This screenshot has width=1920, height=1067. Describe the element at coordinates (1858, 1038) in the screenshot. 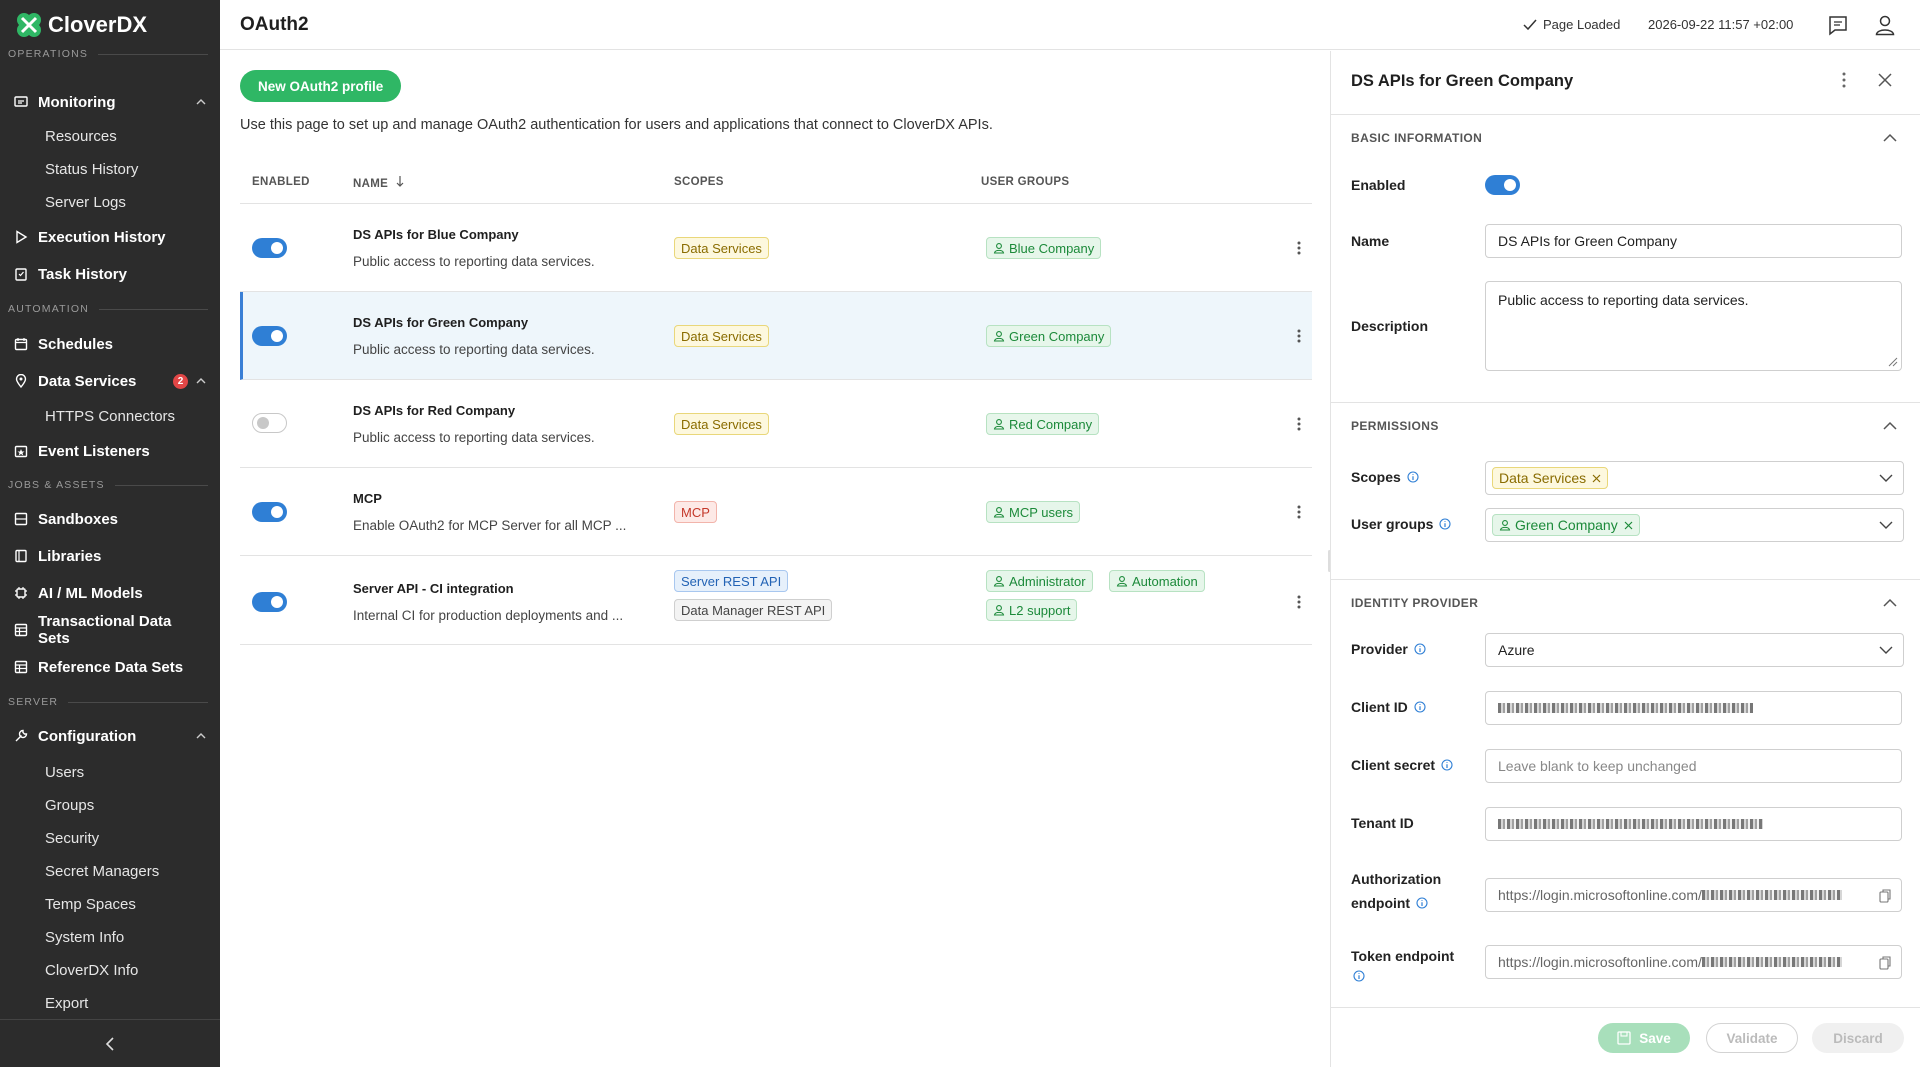

I see `discard-button: Discard` at that location.